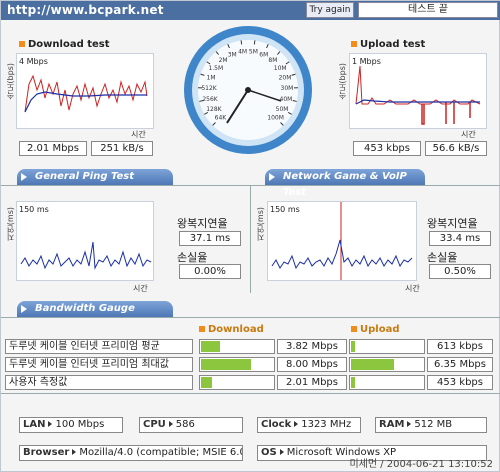 The width and height of the screenshot is (500, 472). I want to click on gauge-tick, so click(241, 42).